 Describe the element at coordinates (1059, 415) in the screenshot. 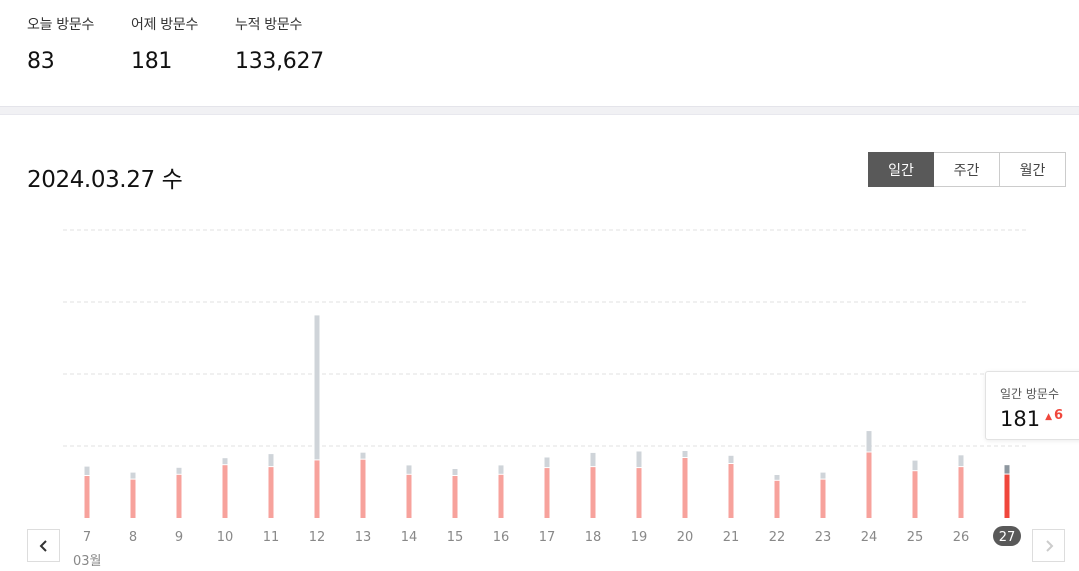

I see `tooltip-diff-value: 6` at that location.